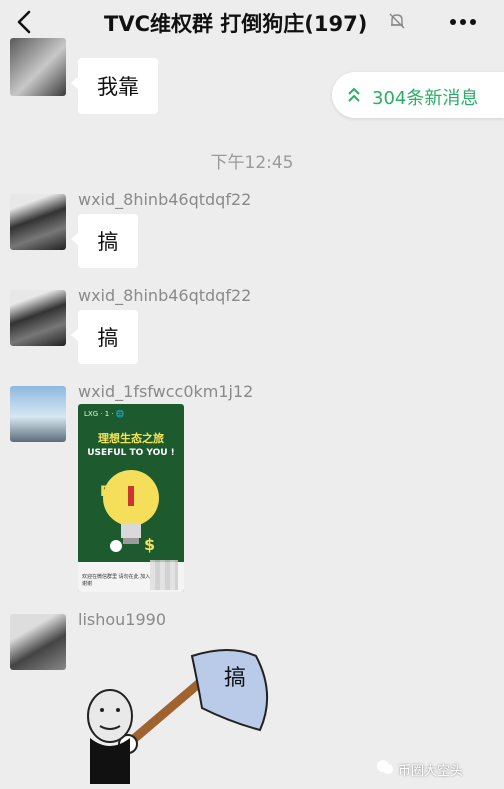 The height and width of the screenshot is (789, 504). What do you see at coordinates (235, 678) in the screenshot?
I see `sticker-text: 搞` at bounding box center [235, 678].